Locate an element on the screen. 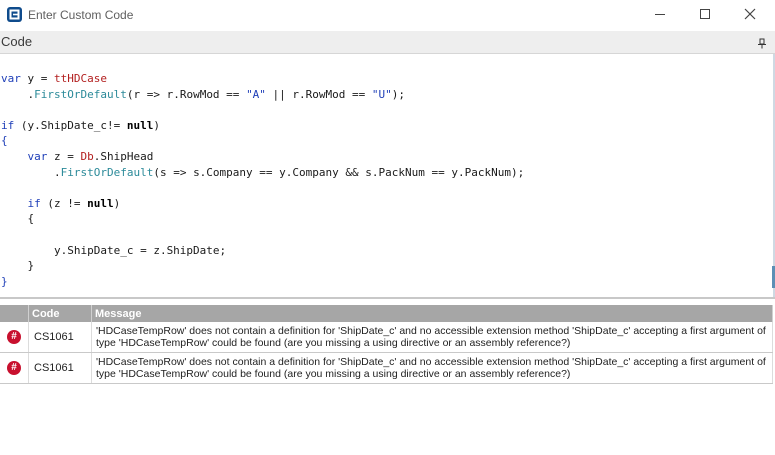 Image resolution: width=775 pixels, height=455 pixels. pin-button is located at coordinates (762, 45).